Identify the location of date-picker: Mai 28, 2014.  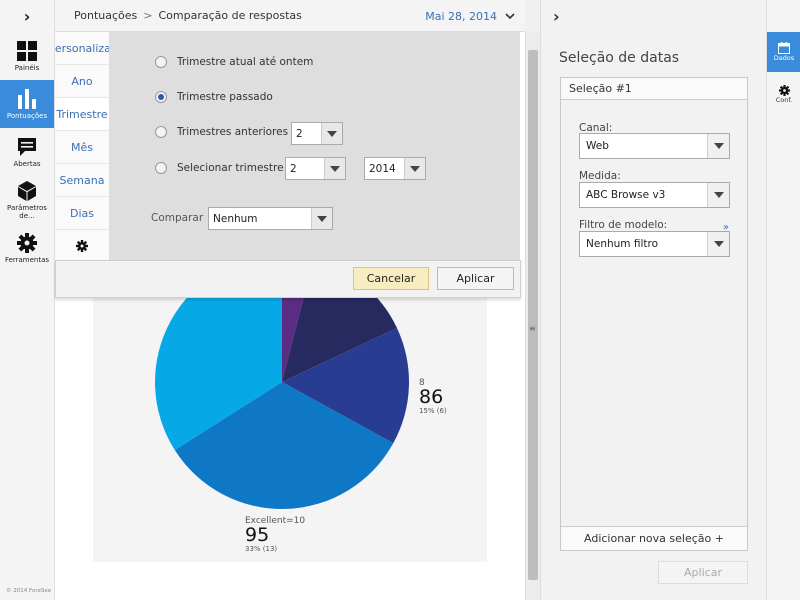
(470, 16).